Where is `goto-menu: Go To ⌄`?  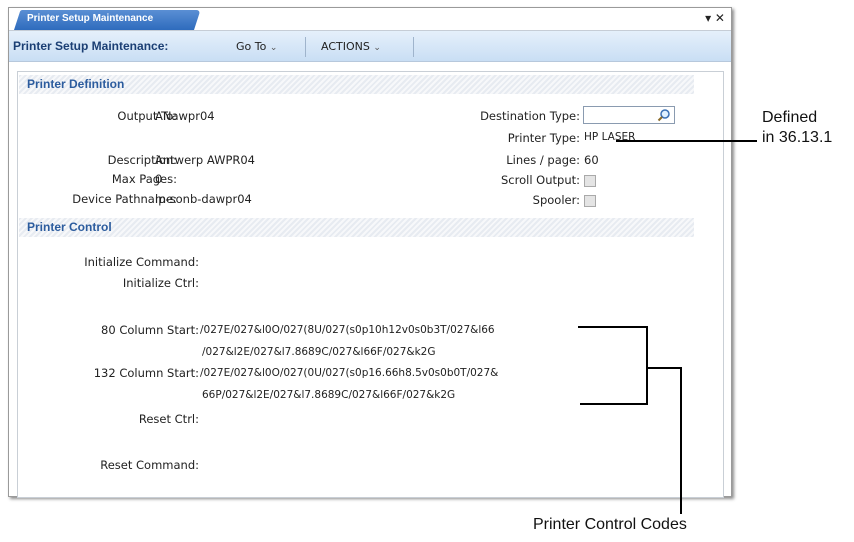
goto-menu: Go To ⌄ is located at coordinates (256, 46).